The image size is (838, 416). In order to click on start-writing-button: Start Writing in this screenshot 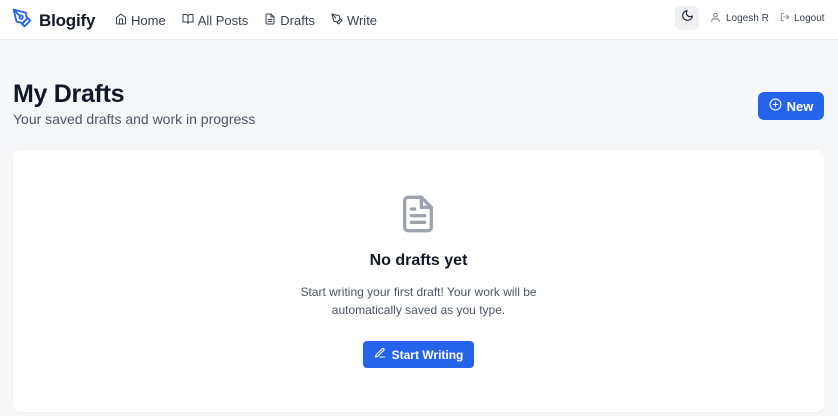, I will do `click(418, 354)`.